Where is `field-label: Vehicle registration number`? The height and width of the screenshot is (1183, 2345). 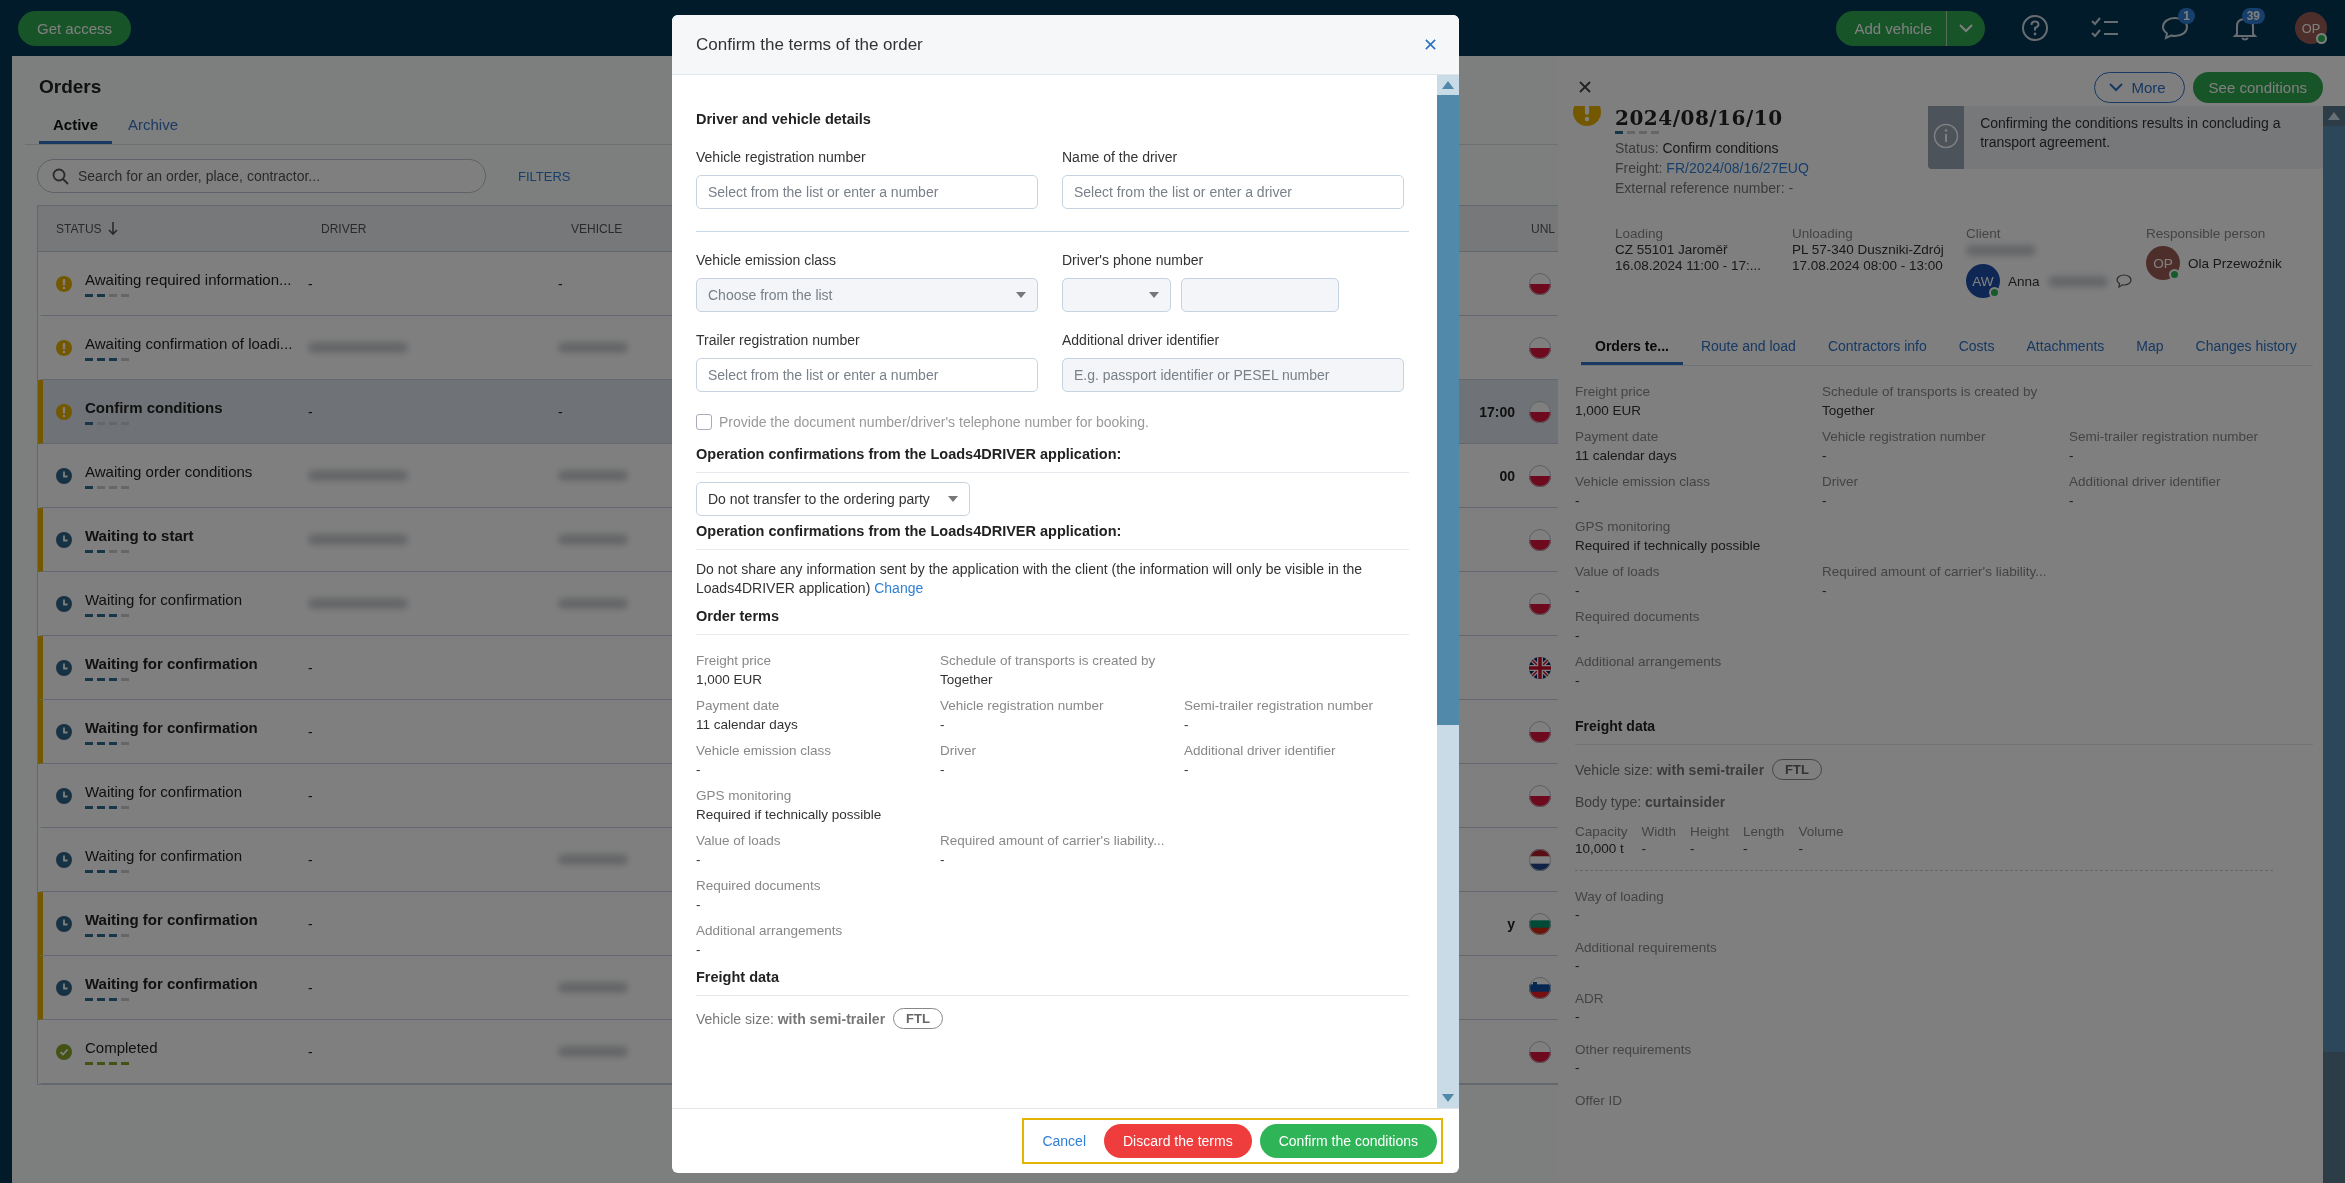 field-label: Vehicle registration number is located at coordinates (1904, 436).